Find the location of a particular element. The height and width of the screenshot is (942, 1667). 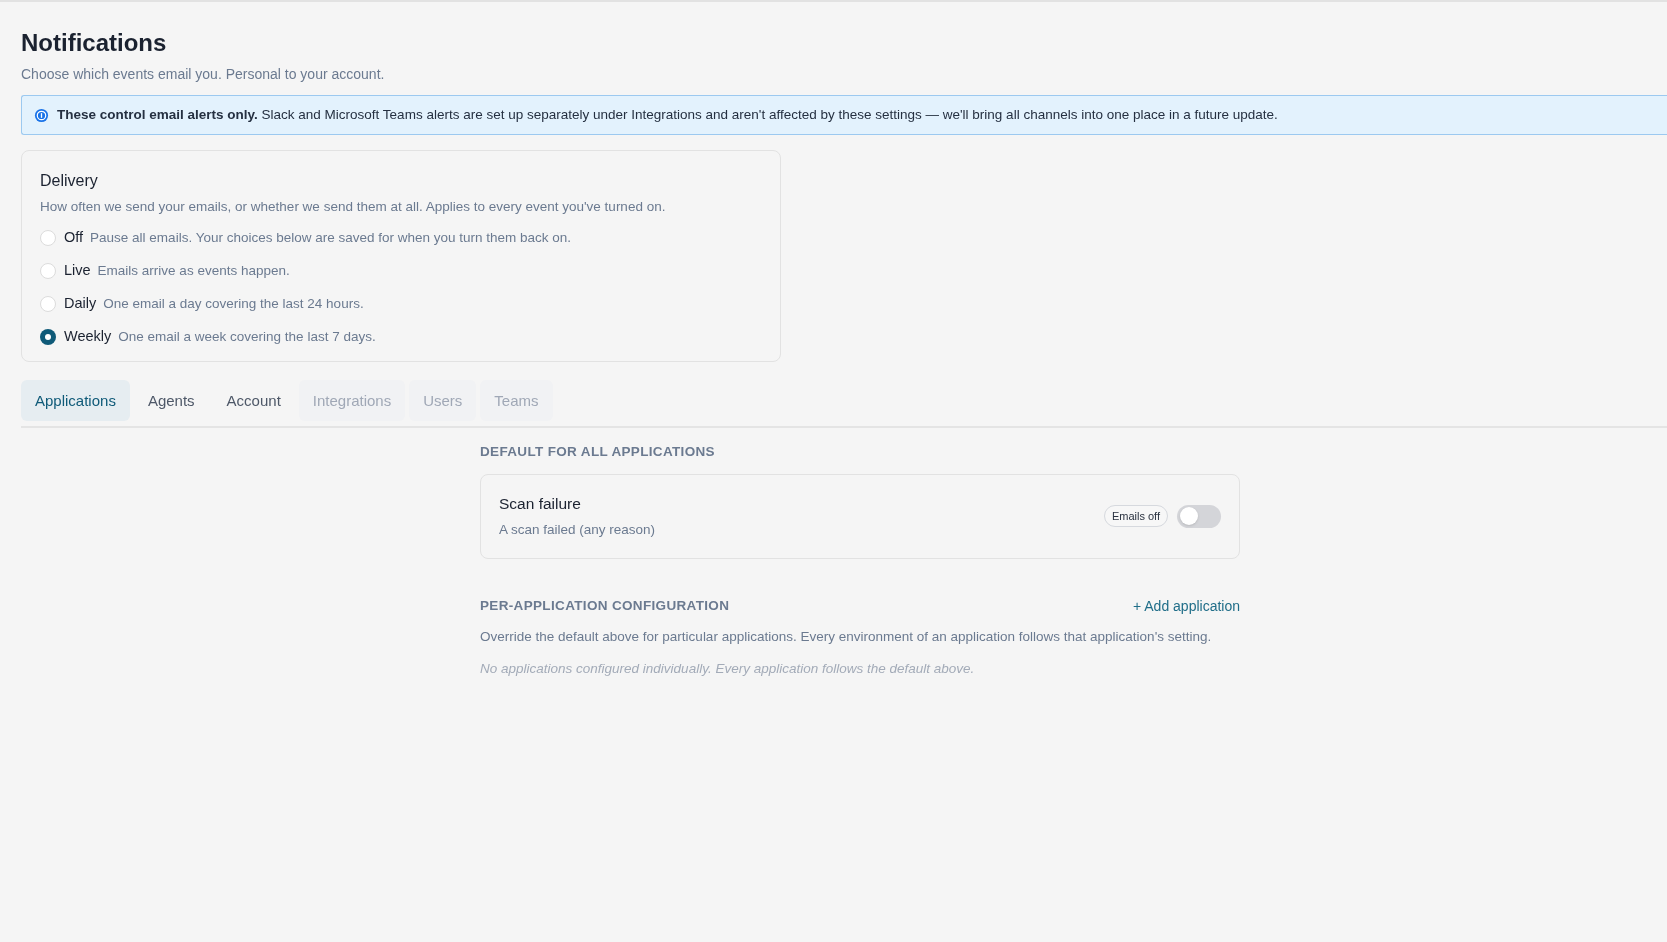

status-badge: Emails off is located at coordinates (1135, 516).